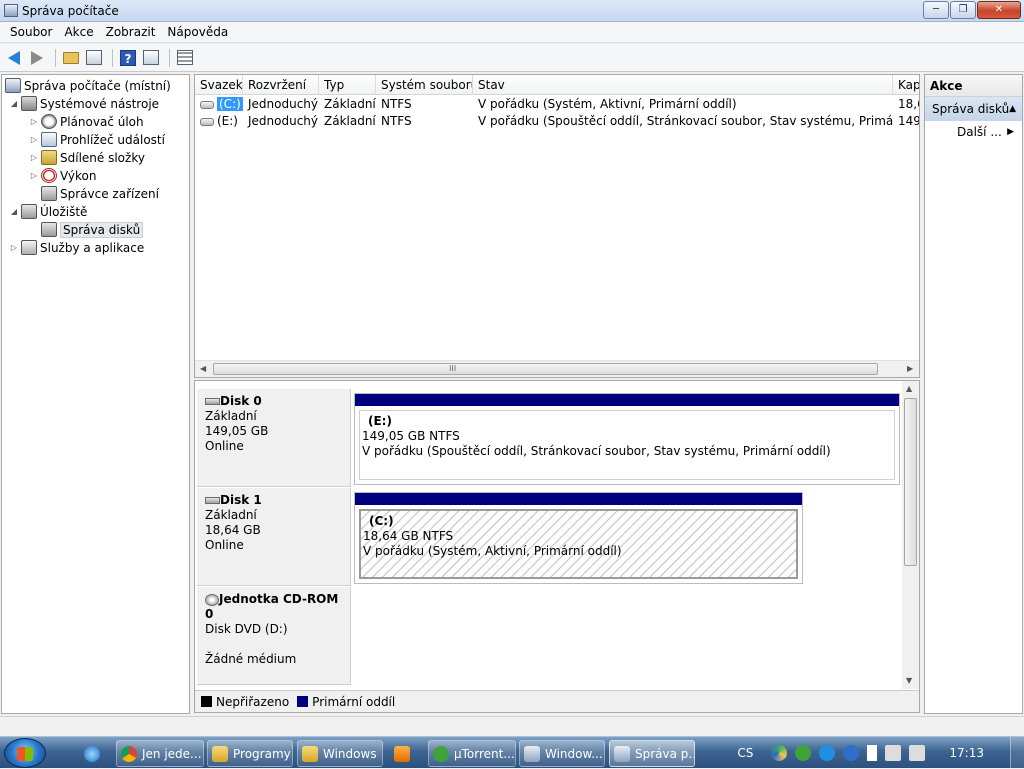  I want to click on menu-view: Zobrazit, so click(131, 32).